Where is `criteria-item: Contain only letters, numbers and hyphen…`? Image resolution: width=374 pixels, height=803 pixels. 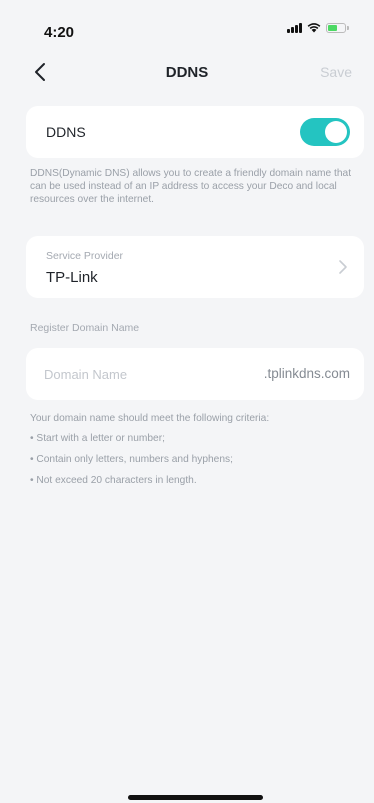
criteria-item: Contain only letters, numbers and hyphen… is located at coordinates (198, 460).